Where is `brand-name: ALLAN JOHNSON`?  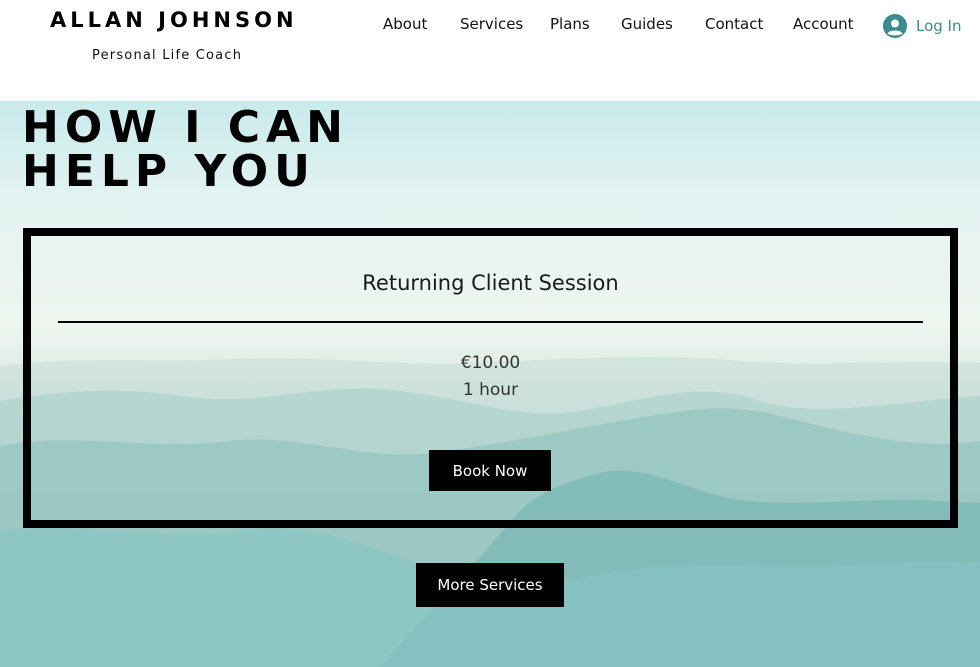 brand-name: ALLAN JOHNSON is located at coordinates (174, 20).